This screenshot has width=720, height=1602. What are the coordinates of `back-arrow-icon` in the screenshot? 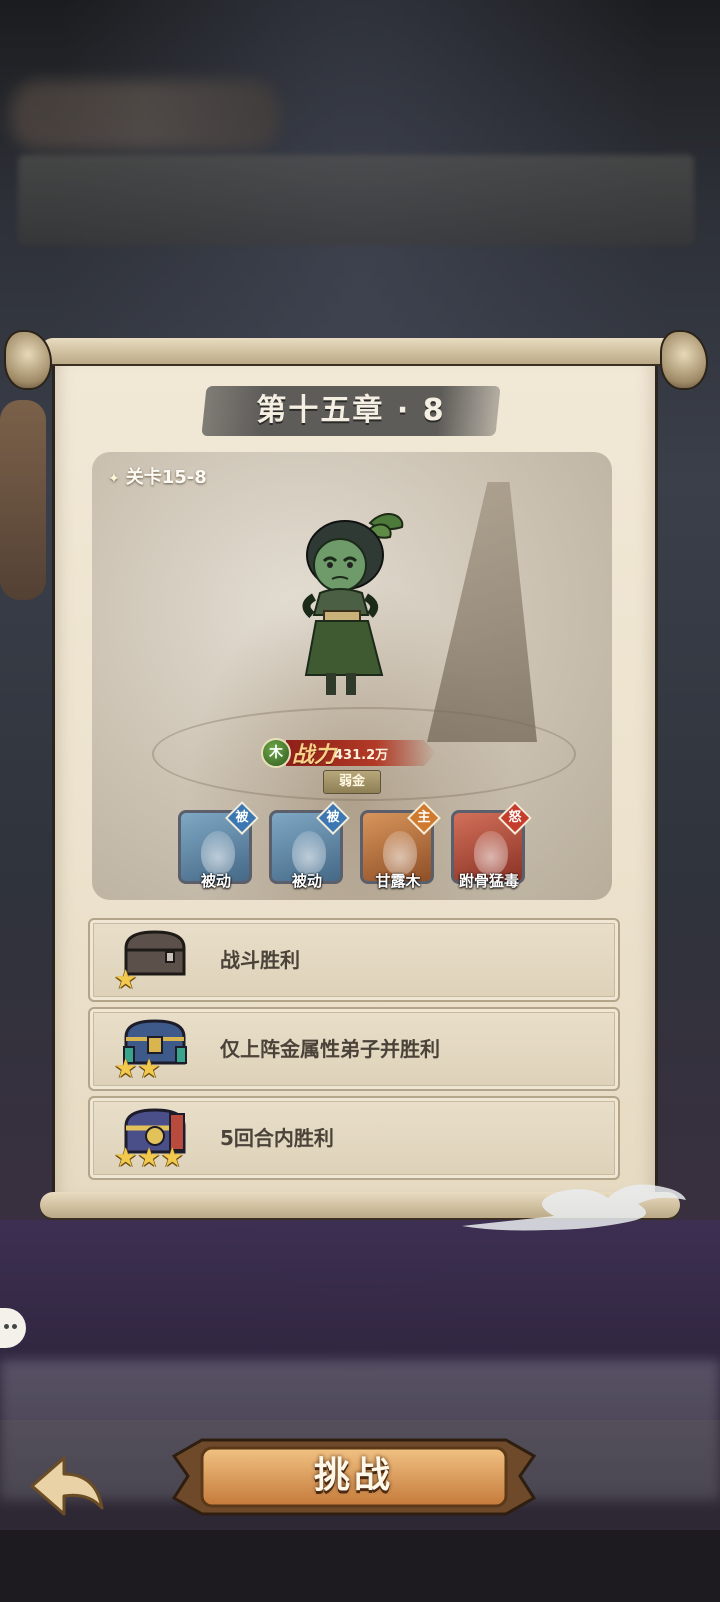 It's located at (65, 1487).